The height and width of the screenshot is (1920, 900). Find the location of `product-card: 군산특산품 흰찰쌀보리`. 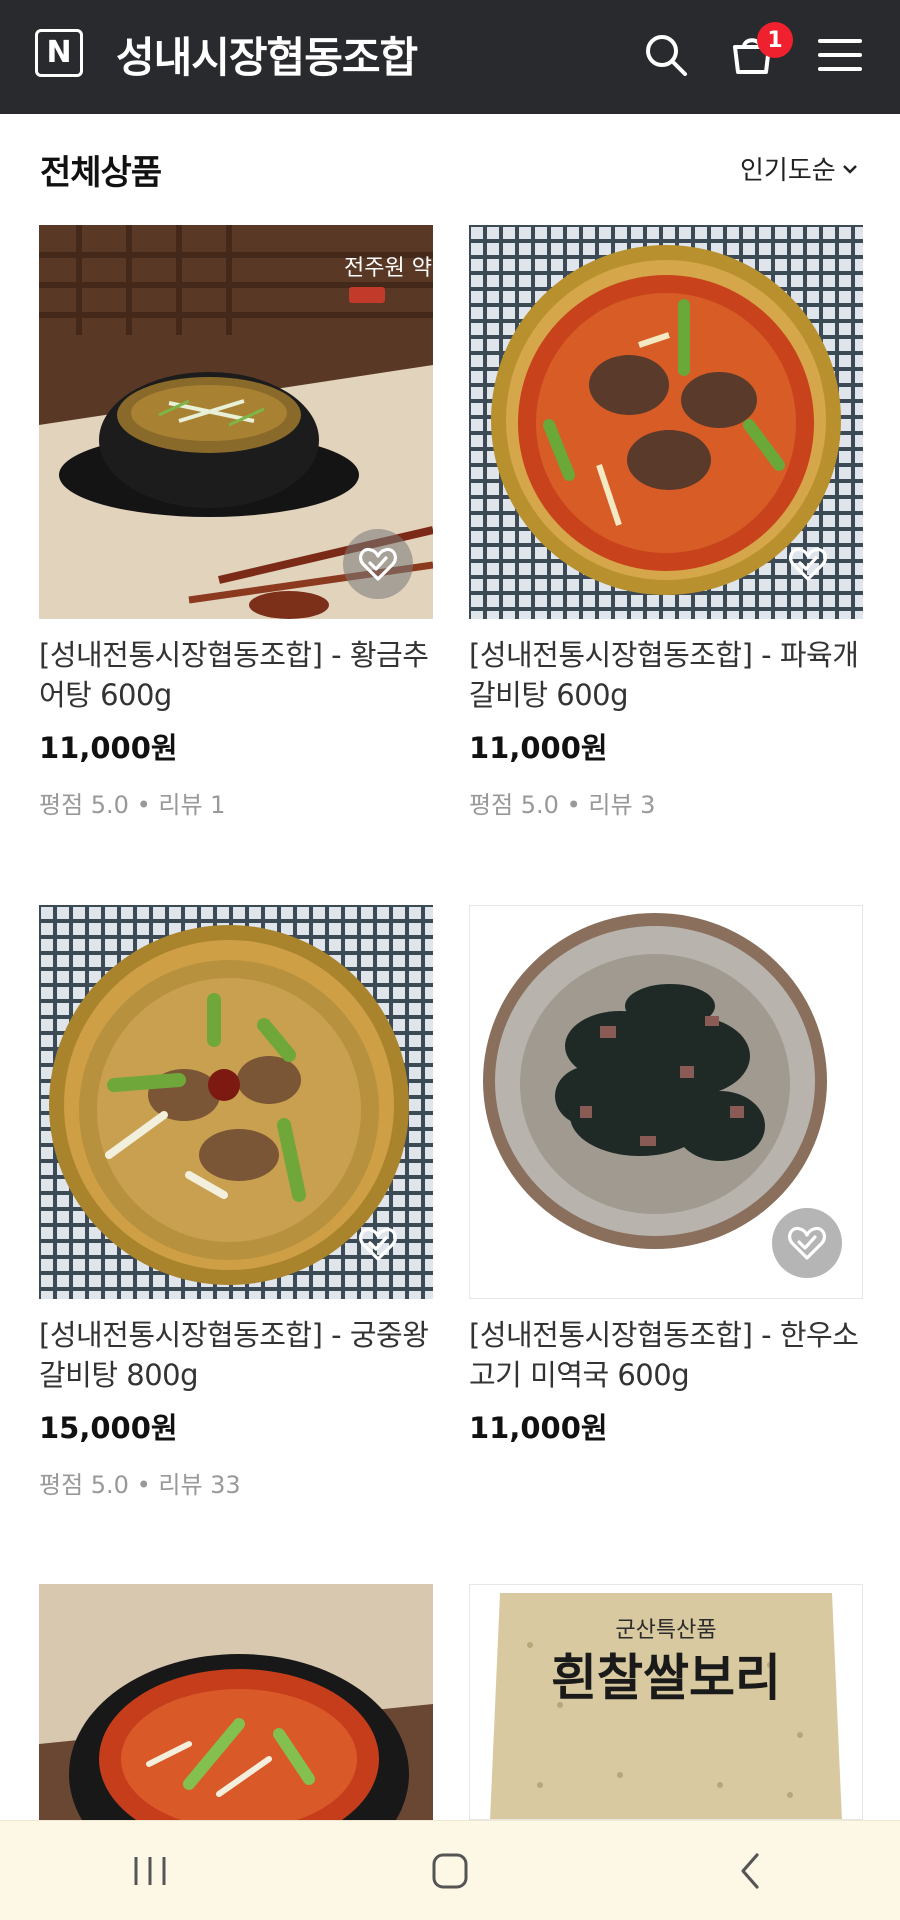

product-card: 군산특산품 흰찰쌀보리 is located at coordinates (666, 1702).